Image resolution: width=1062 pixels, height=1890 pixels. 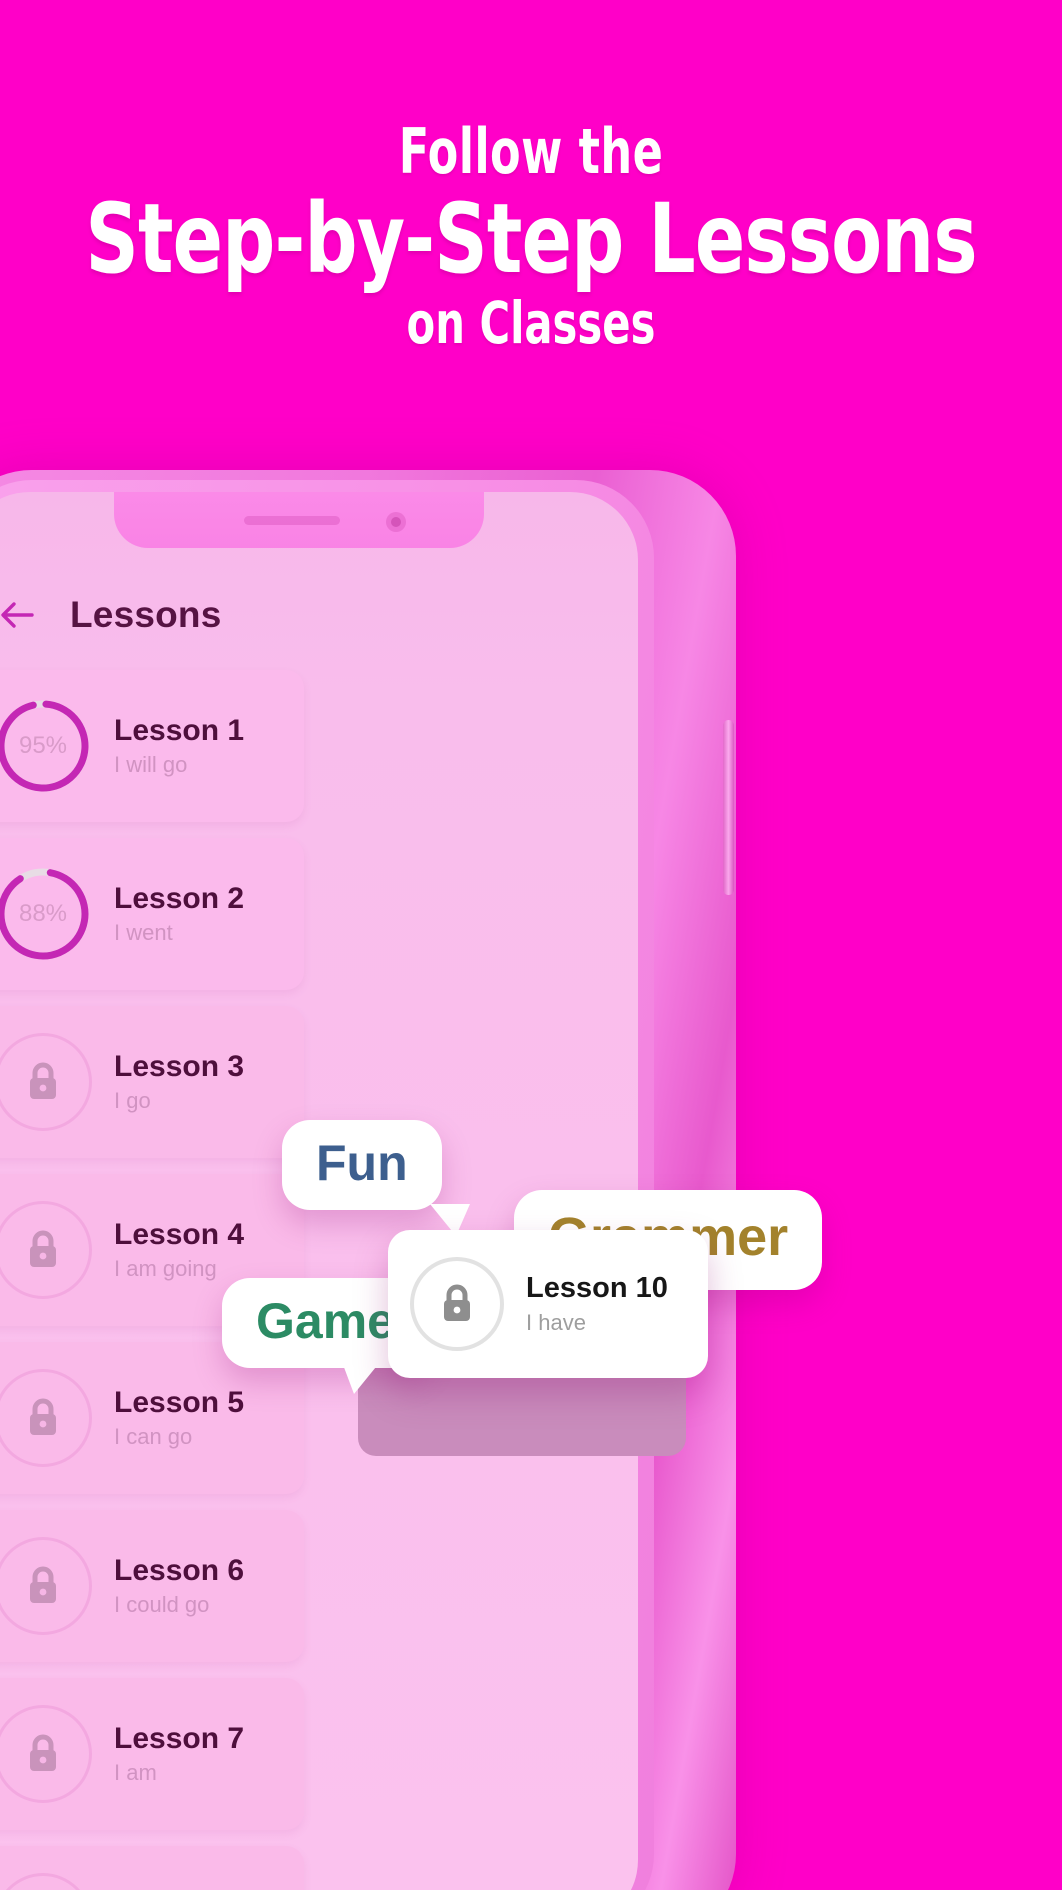 I want to click on lesson-title: Lesson 5, so click(x=179, y=1402).